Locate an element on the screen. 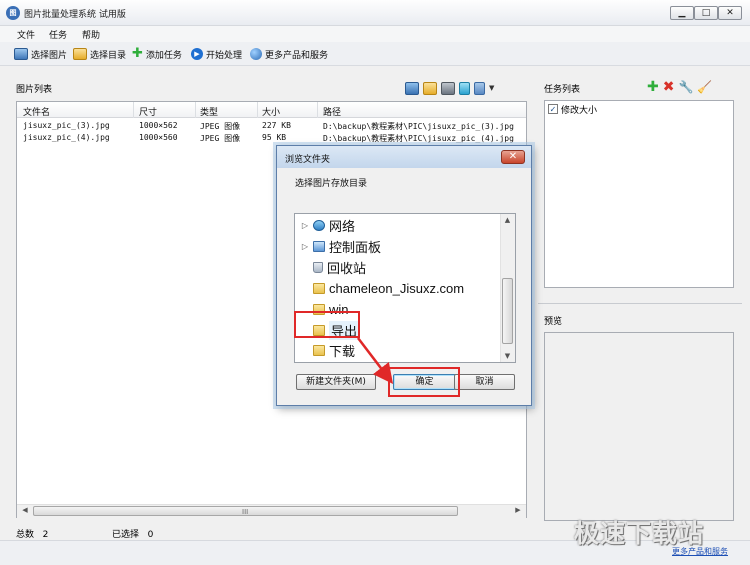 This screenshot has height=565, width=750. task-item-label: 修改大小 is located at coordinates (579, 109).